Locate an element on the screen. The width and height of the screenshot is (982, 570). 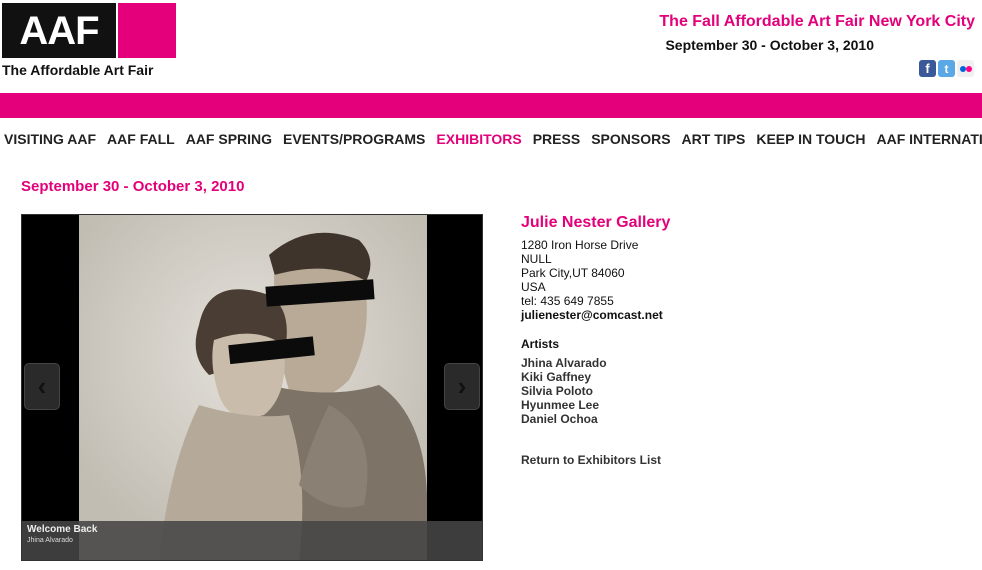
nav-aaf-fall: AAF FALL is located at coordinates (141, 139).